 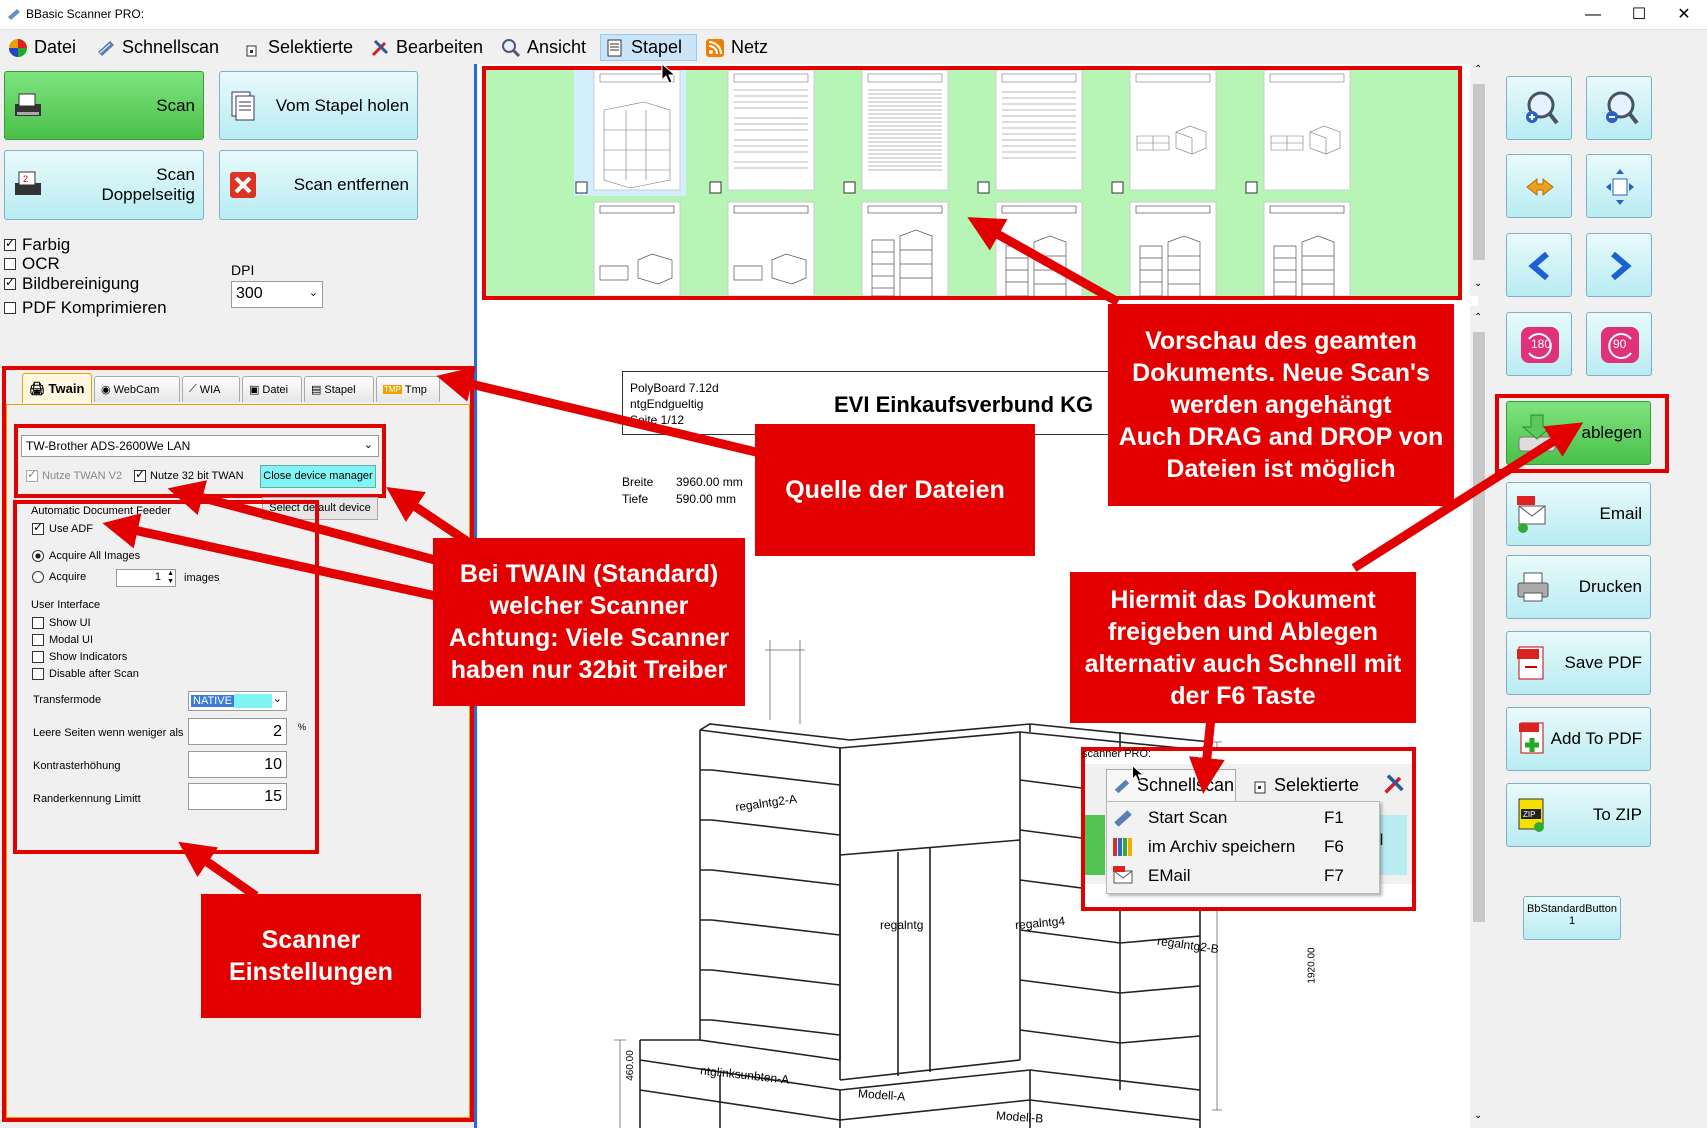 What do you see at coordinates (408, 389) in the screenshot?
I see `tab-tmp: TMP Tmp` at bounding box center [408, 389].